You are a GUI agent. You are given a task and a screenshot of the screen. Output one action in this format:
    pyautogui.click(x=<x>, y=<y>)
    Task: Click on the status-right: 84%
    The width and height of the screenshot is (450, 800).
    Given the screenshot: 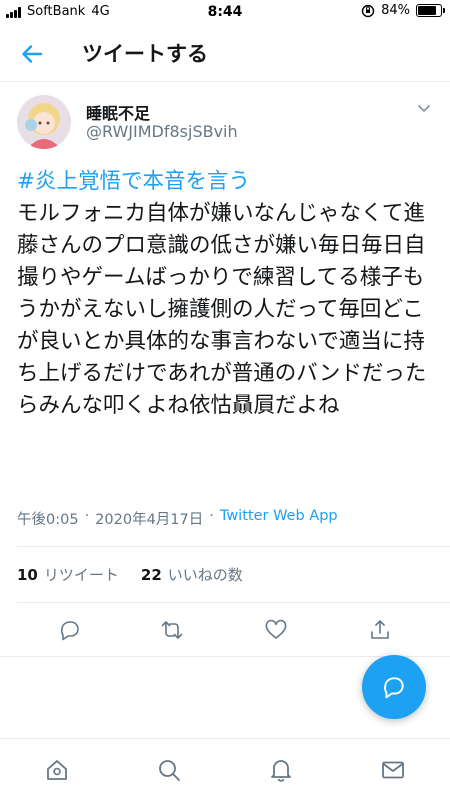 What is the action you would take?
    pyautogui.click(x=403, y=10)
    